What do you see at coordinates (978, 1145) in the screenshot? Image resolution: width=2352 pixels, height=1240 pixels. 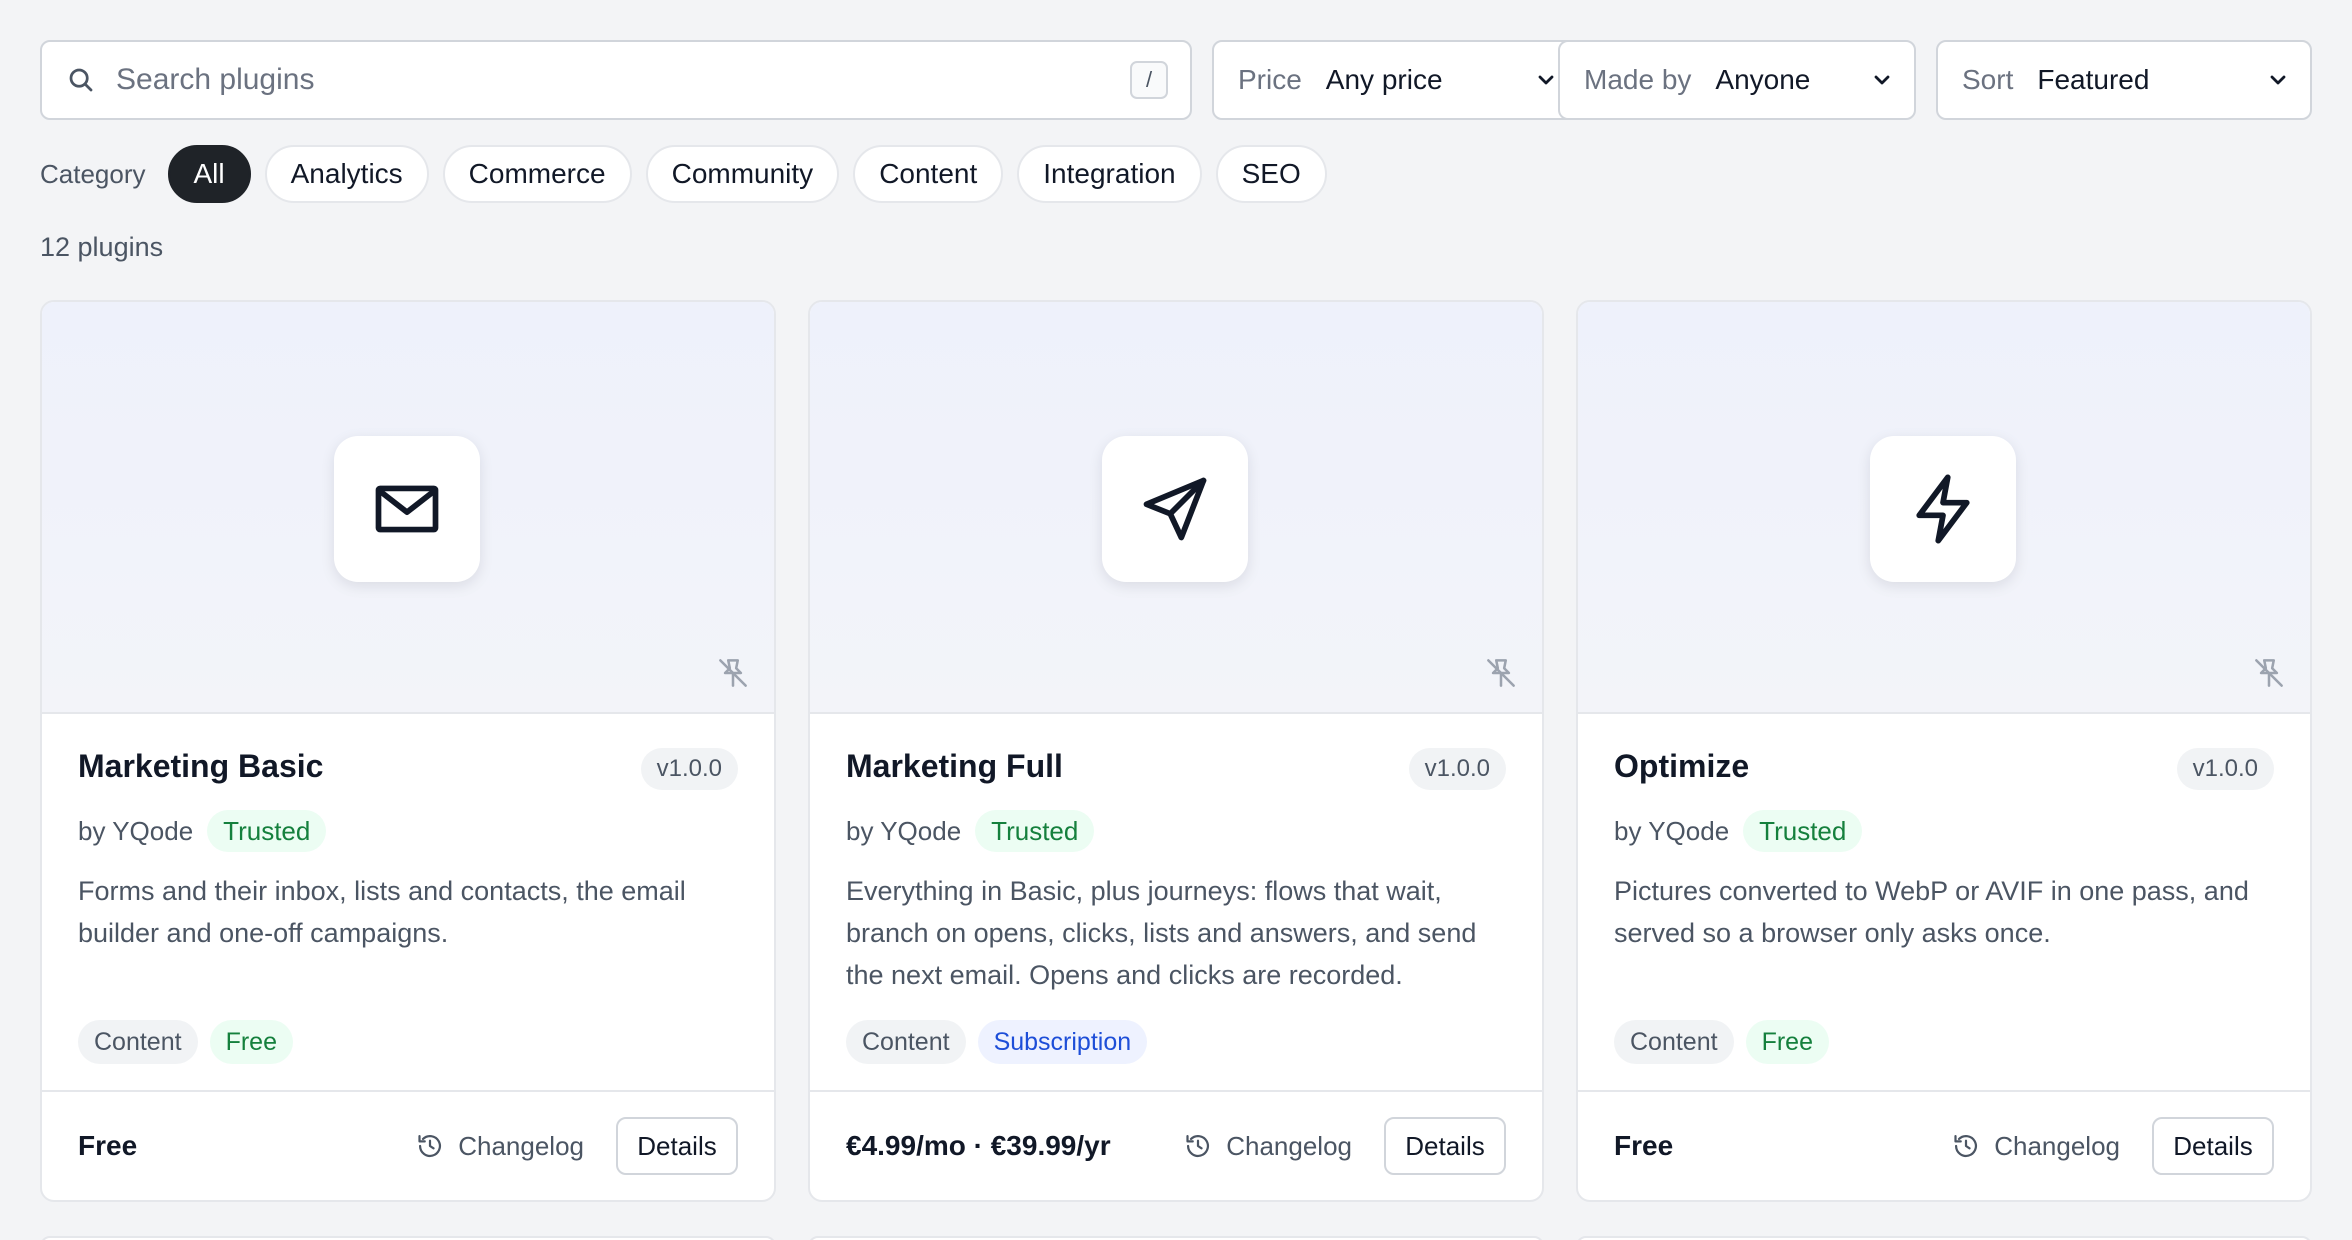 I see `plugin-price: €4.99/mo · €39.99/yr` at bounding box center [978, 1145].